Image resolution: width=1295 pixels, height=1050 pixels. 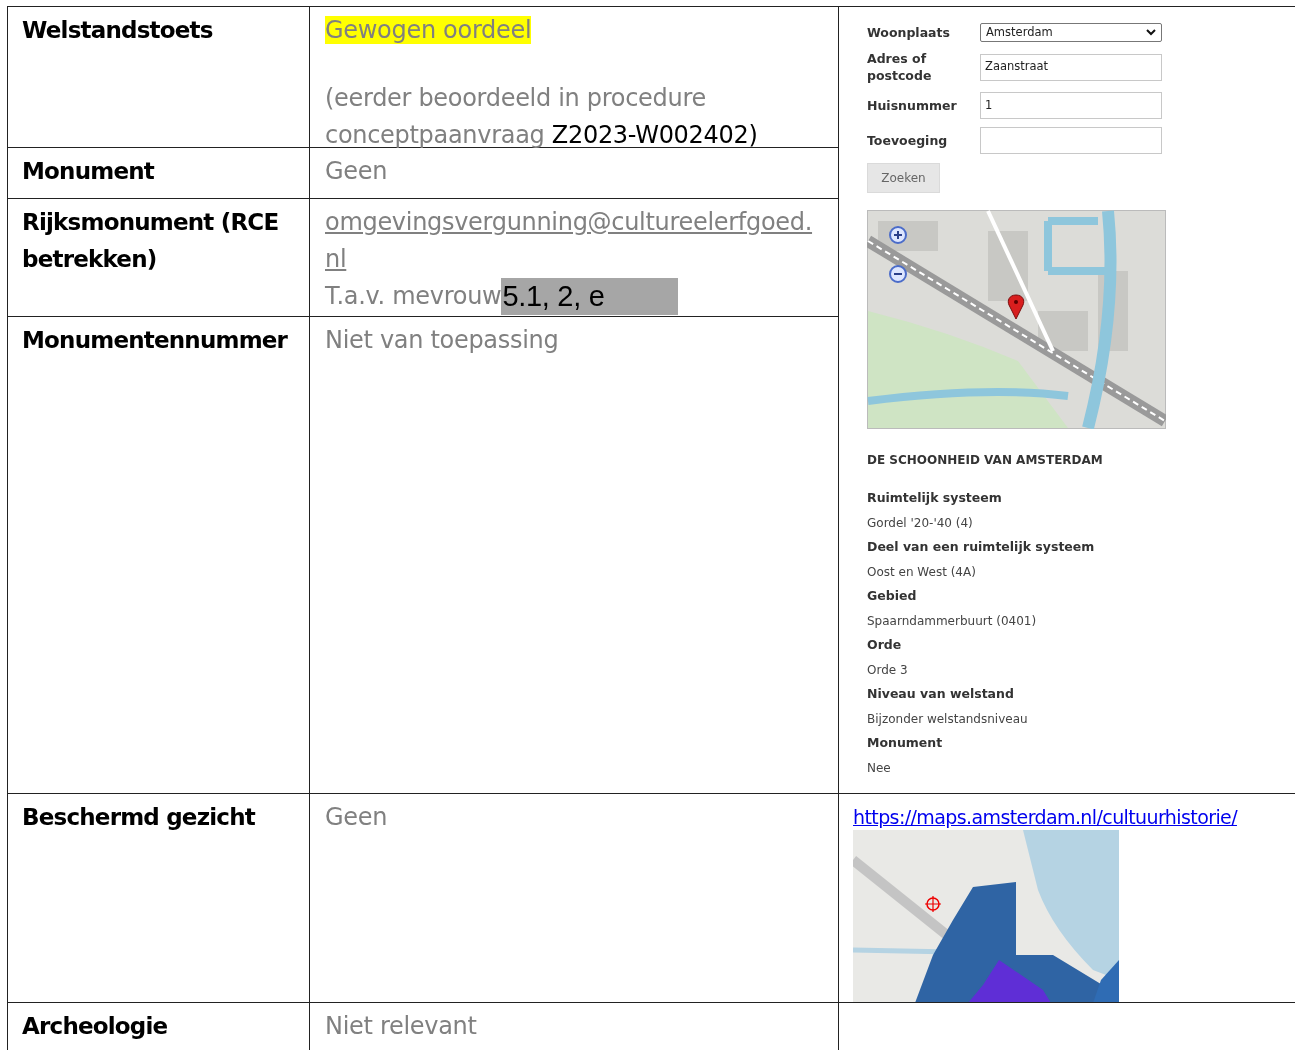 I want to click on input-field: Zaanstraat, so click(x=1071, y=67).